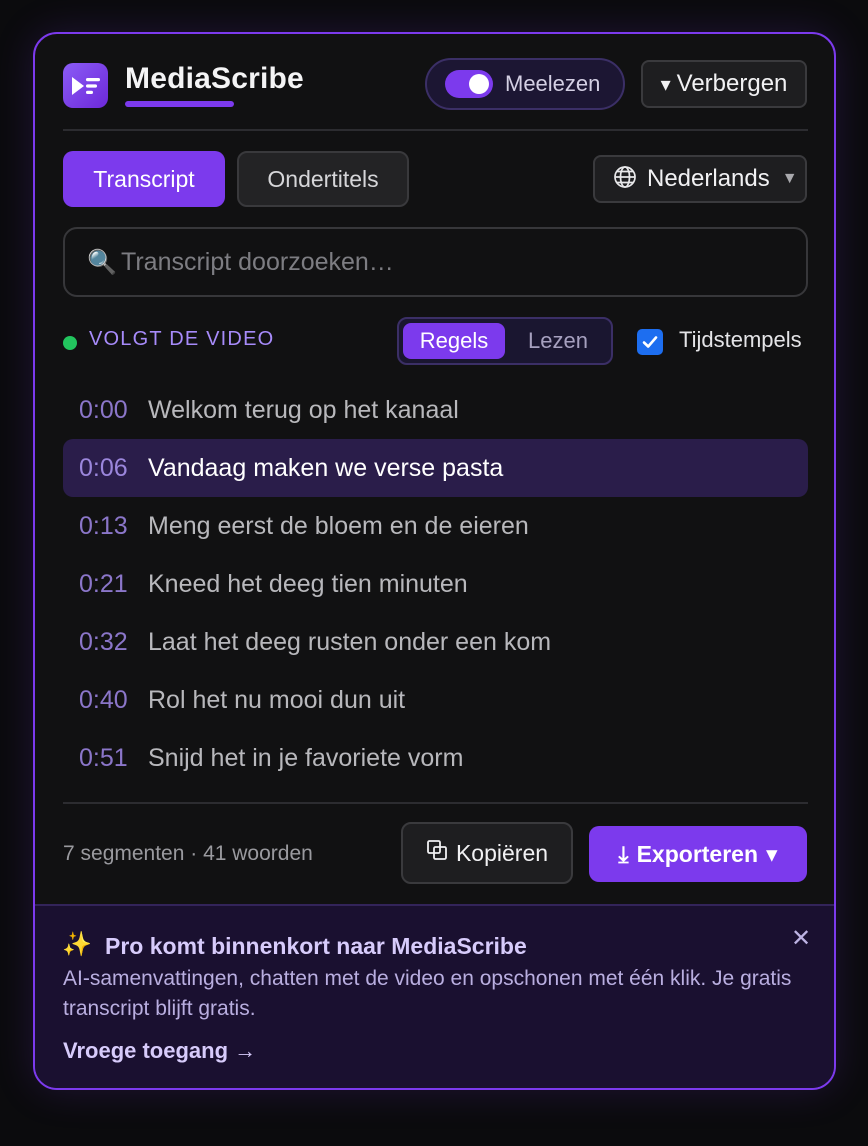 The image size is (868, 1146). I want to click on copy-icon, so click(437, 853).